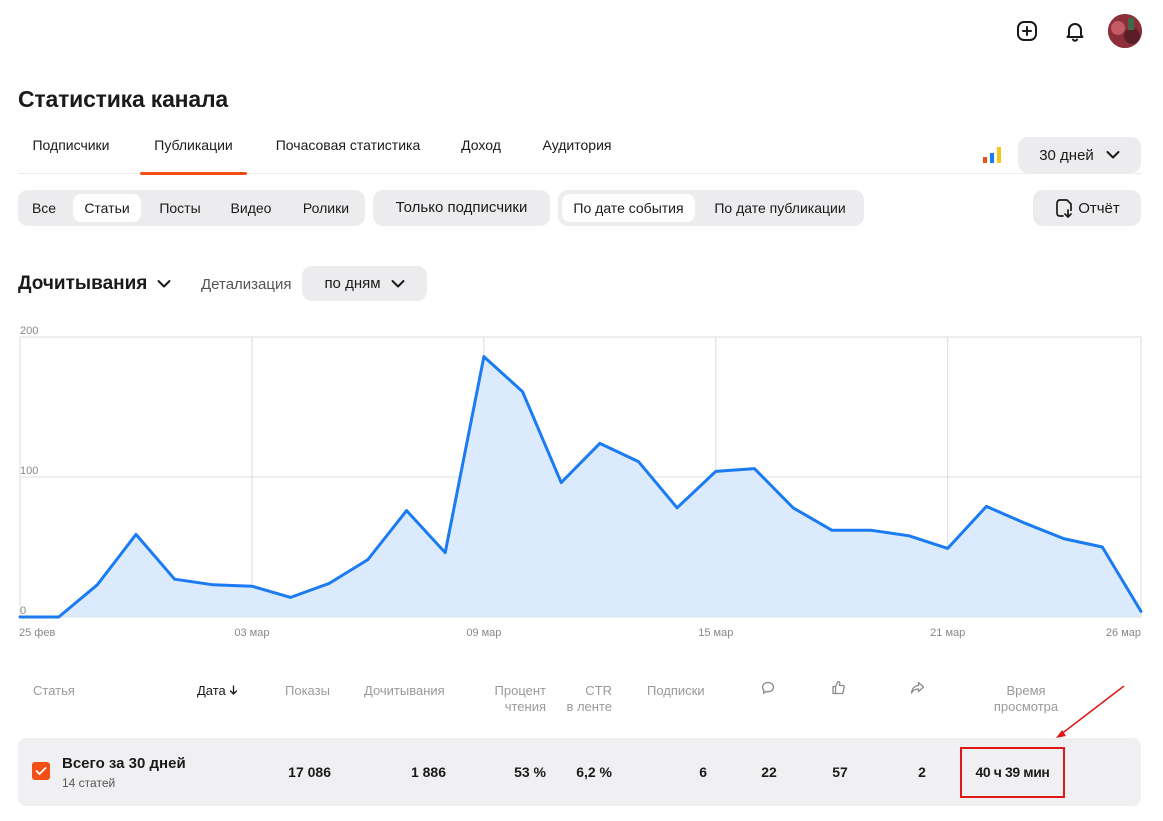 The image size is (1163, 821). I want to click on checkmark-icon, so click(41, 771).